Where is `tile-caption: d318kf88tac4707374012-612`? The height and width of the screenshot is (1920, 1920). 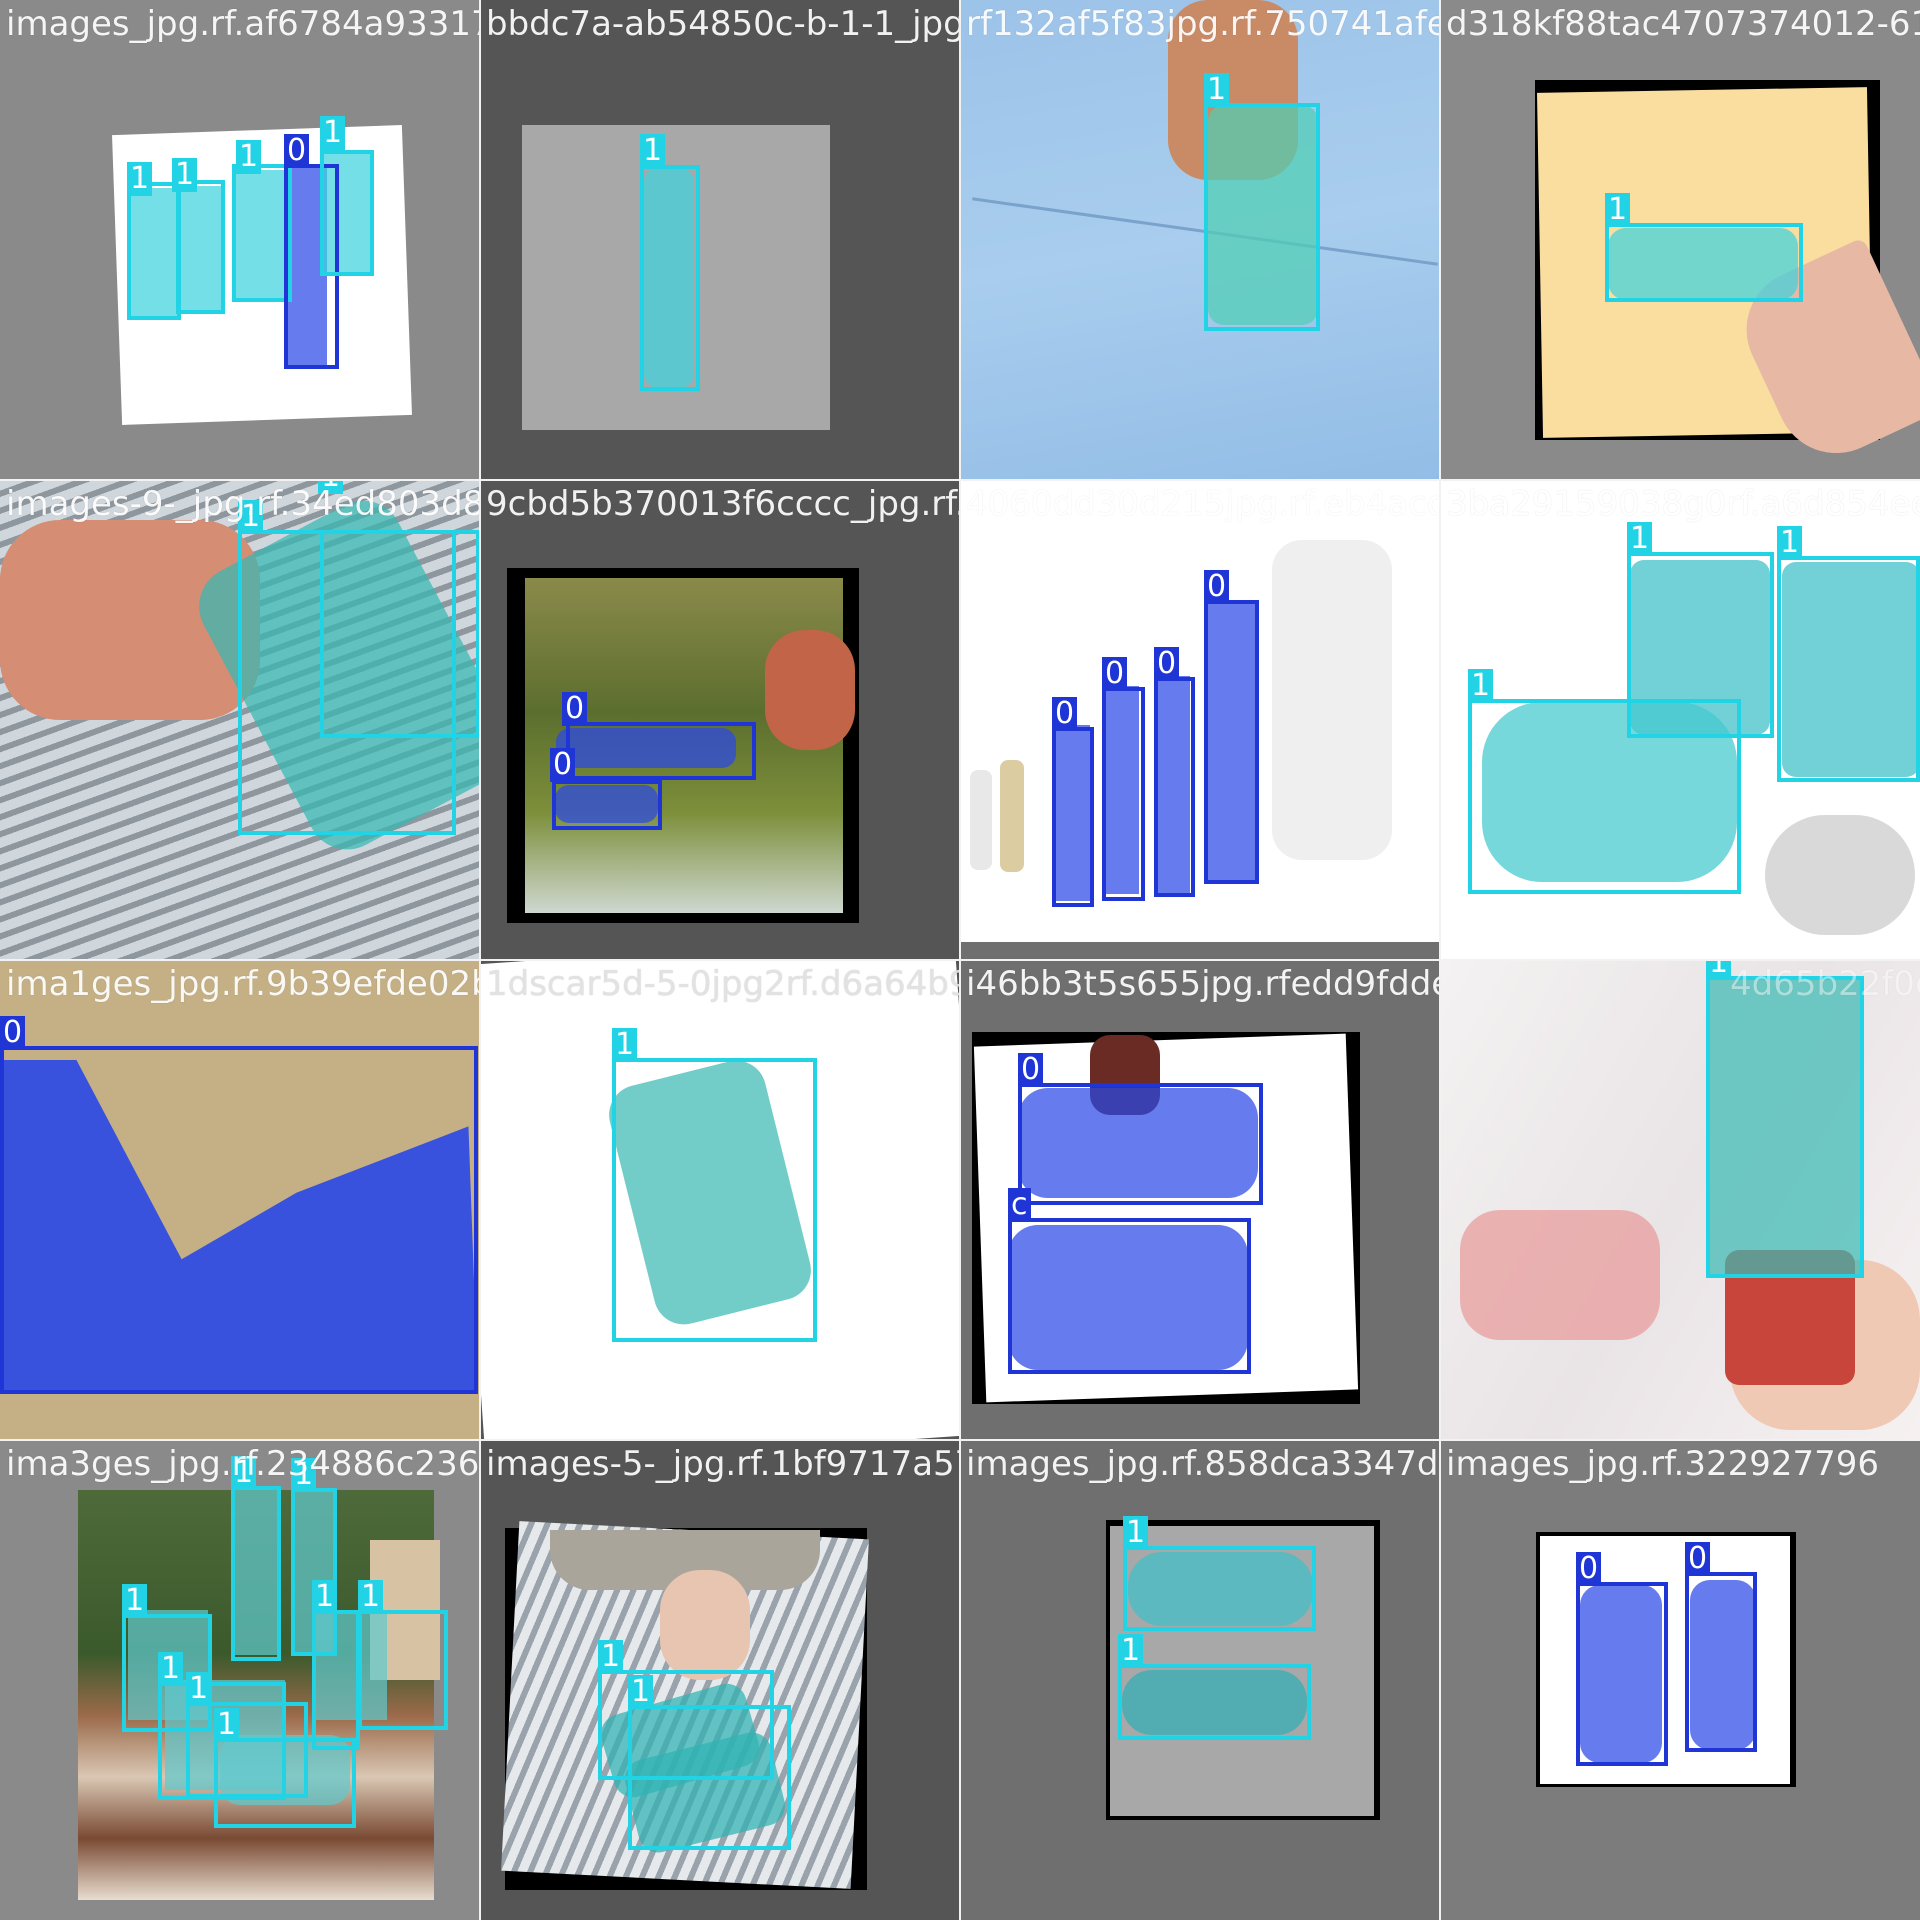 tile-caption: d318kf88tac4707374012-612 is located at coordinates (1683, 24).